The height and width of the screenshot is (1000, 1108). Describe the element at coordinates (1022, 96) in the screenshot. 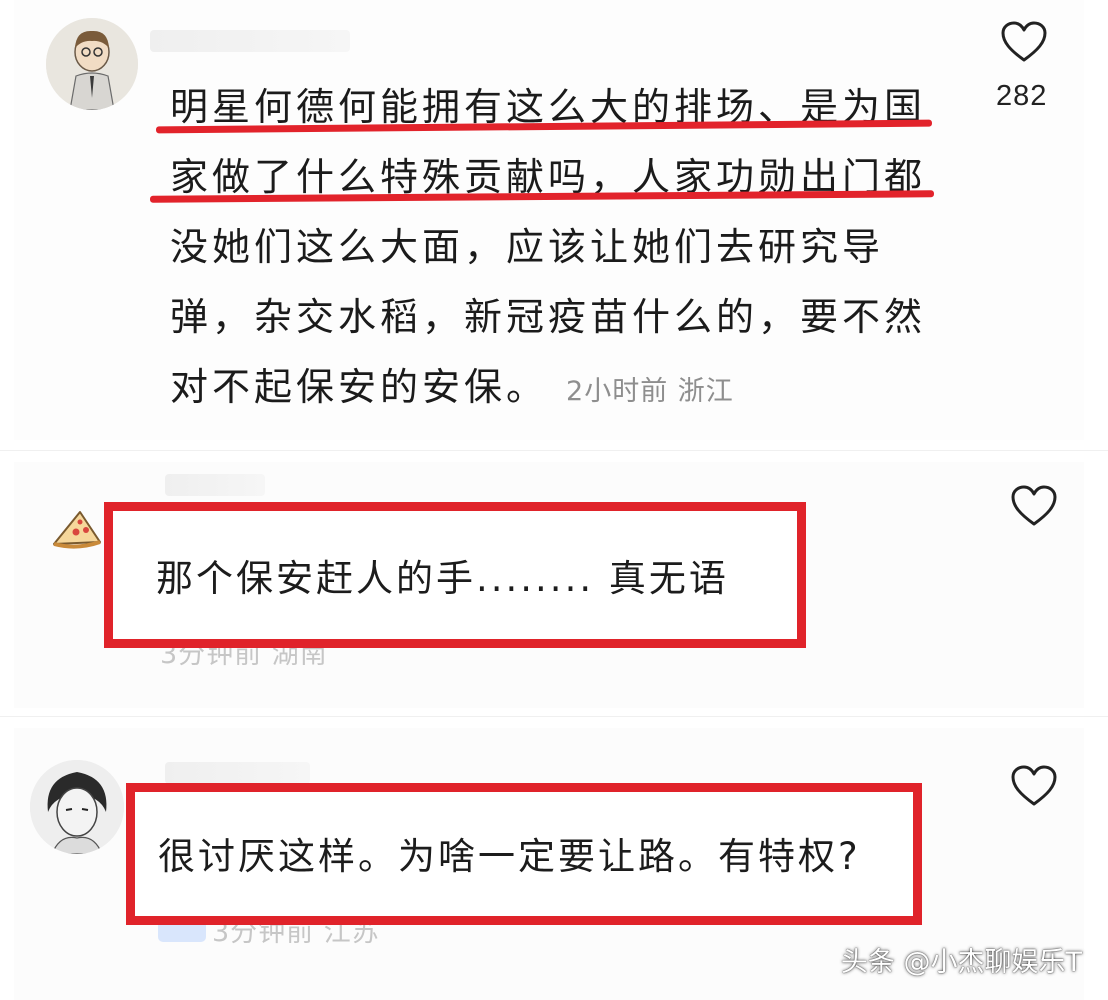

I see `like-count: 282` at that location.